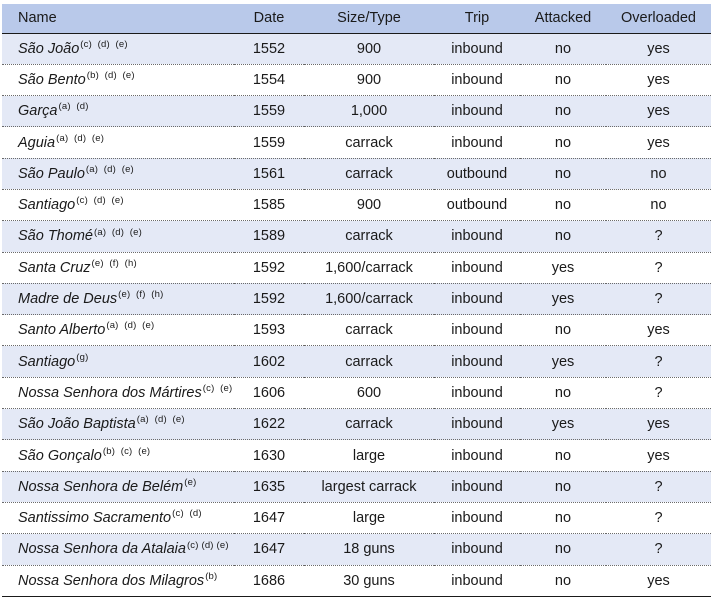 This screenshot has height=602, width=713. Describe the element at coordinates (60, 455) in the screenshot. I see `ship-name: São Gonçalo` at that location.